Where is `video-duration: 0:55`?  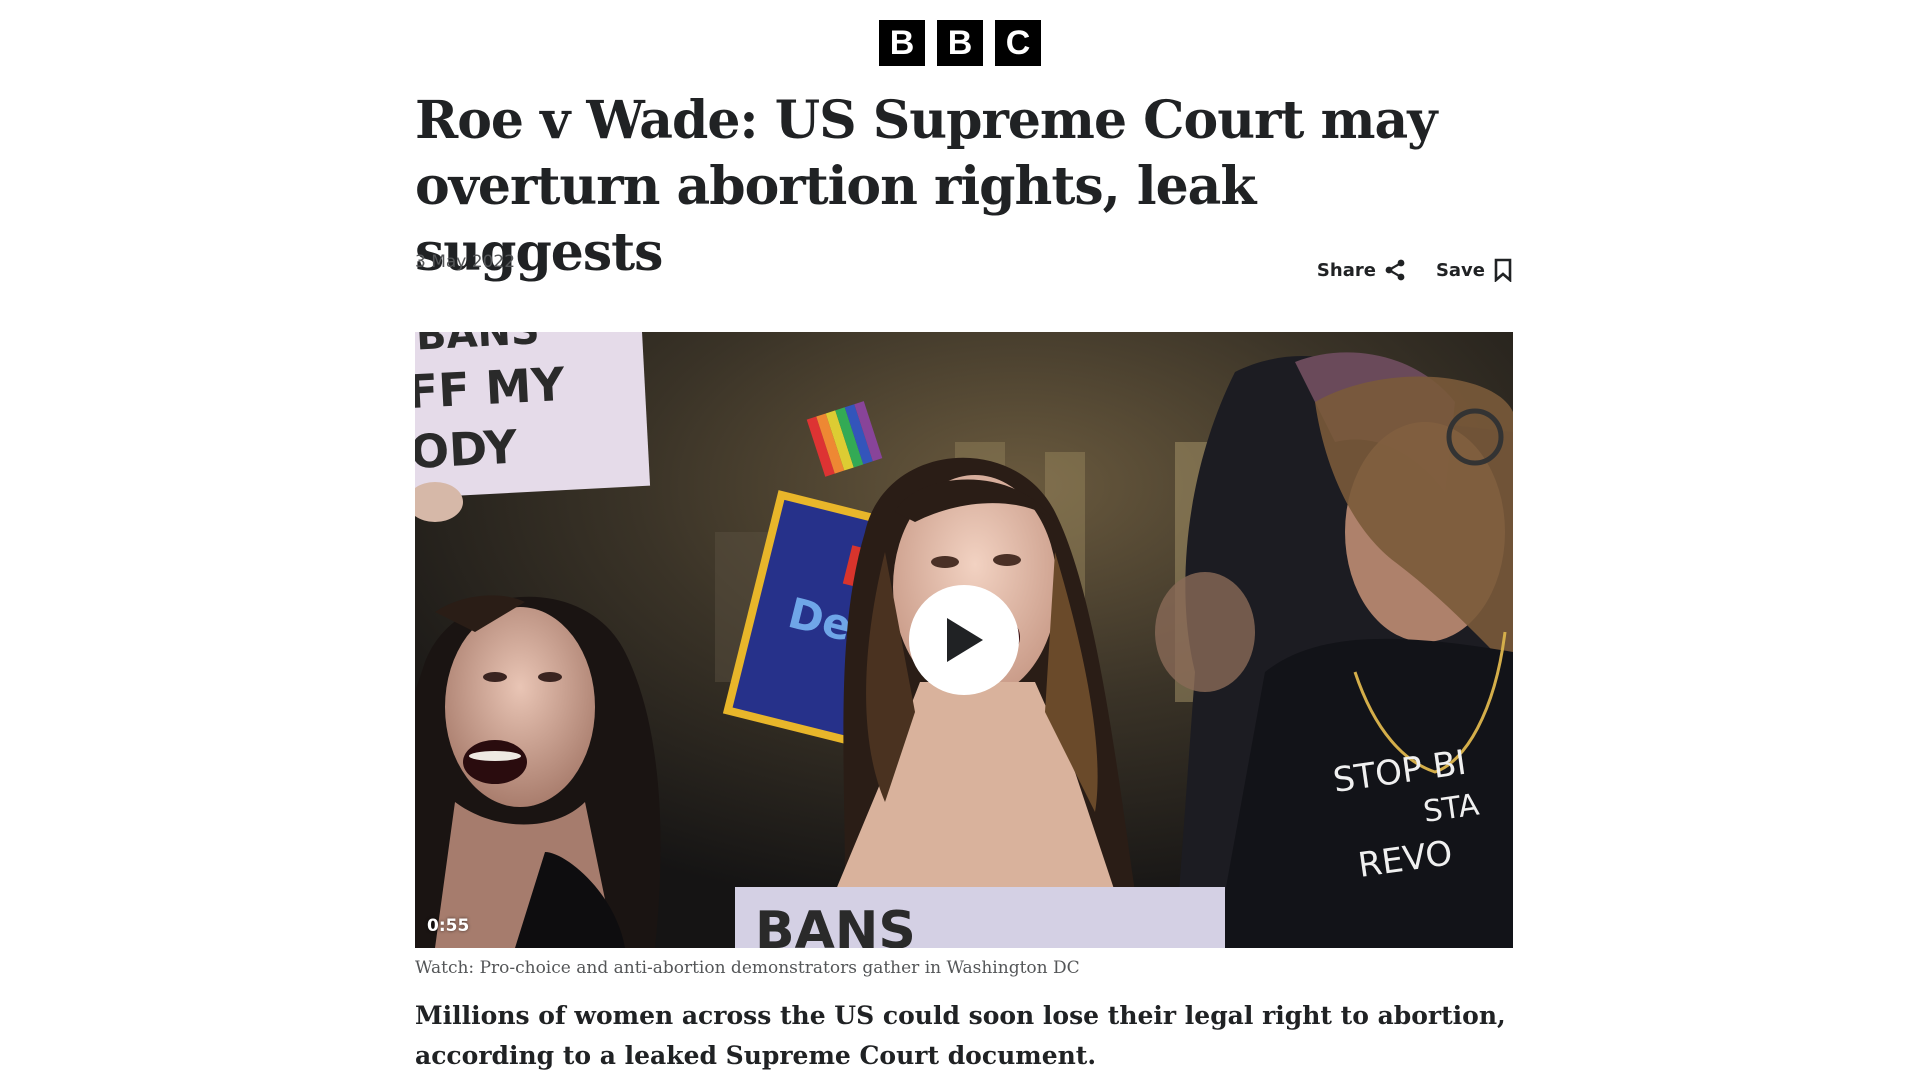 video-duration: 0:55 is located at coordinates (448, 926).